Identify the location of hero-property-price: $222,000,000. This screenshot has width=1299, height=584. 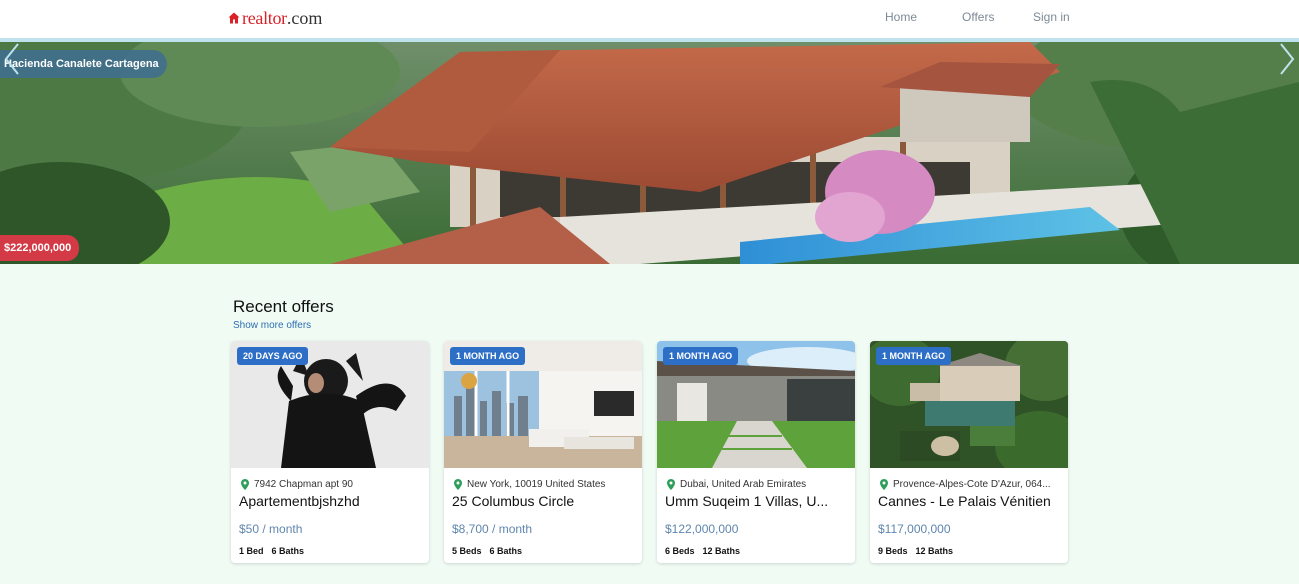
(40, 248).